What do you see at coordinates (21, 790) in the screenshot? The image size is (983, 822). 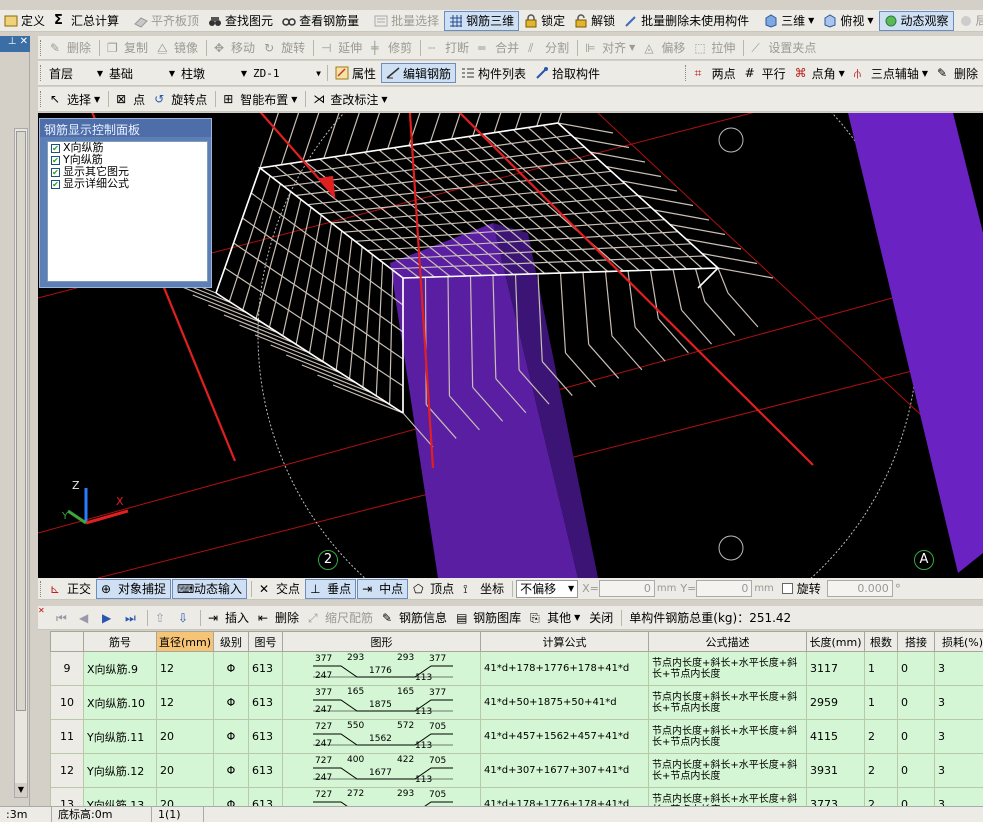 I see `scroll-down-arrow-icon: ▼` at bounding box center [21, 790].